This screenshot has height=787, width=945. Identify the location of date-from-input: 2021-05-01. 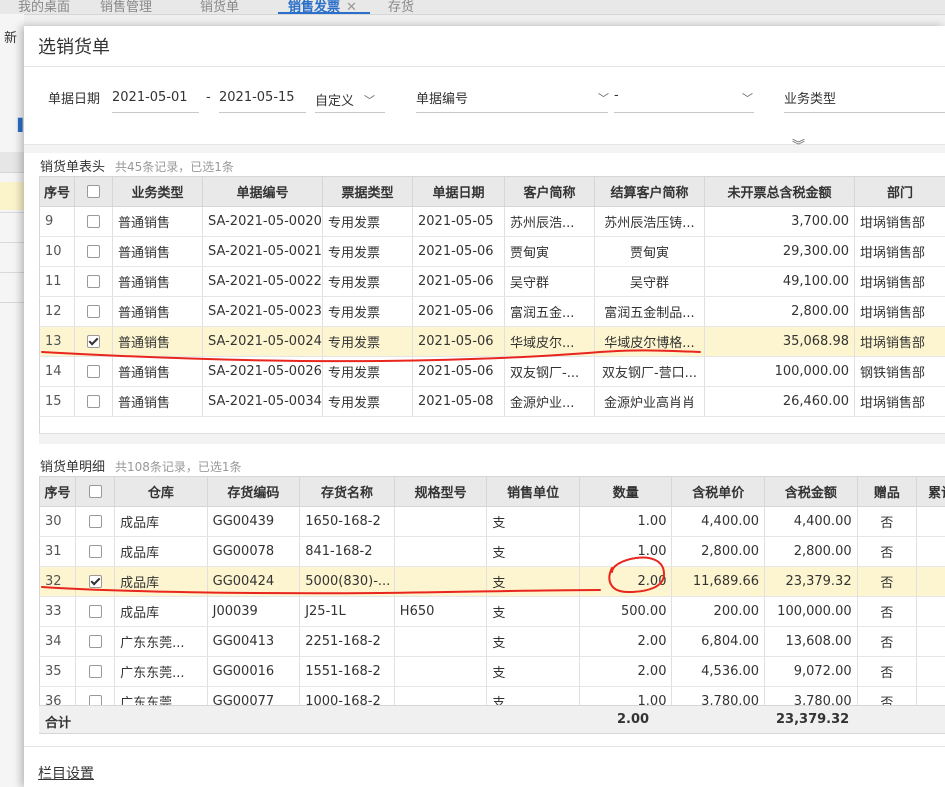
(150, 97).